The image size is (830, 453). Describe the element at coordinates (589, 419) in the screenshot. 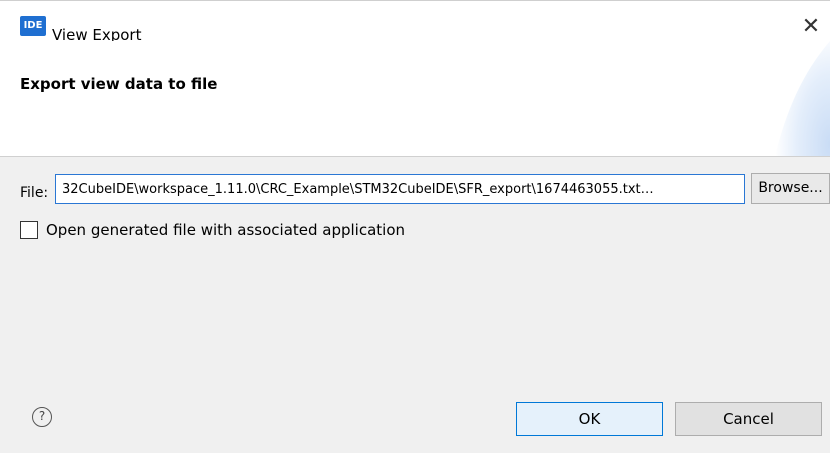

I see `ok-button: OK` at that location.